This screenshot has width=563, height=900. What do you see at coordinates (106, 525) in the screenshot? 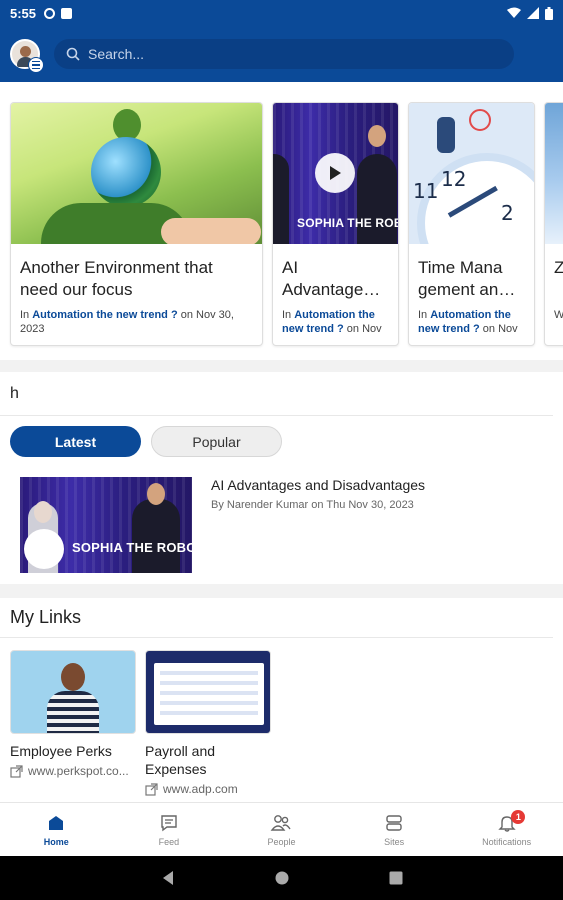
I see `news-thumbnail: SOPHIA THE ROBOT` at bounding box center [106, 525].